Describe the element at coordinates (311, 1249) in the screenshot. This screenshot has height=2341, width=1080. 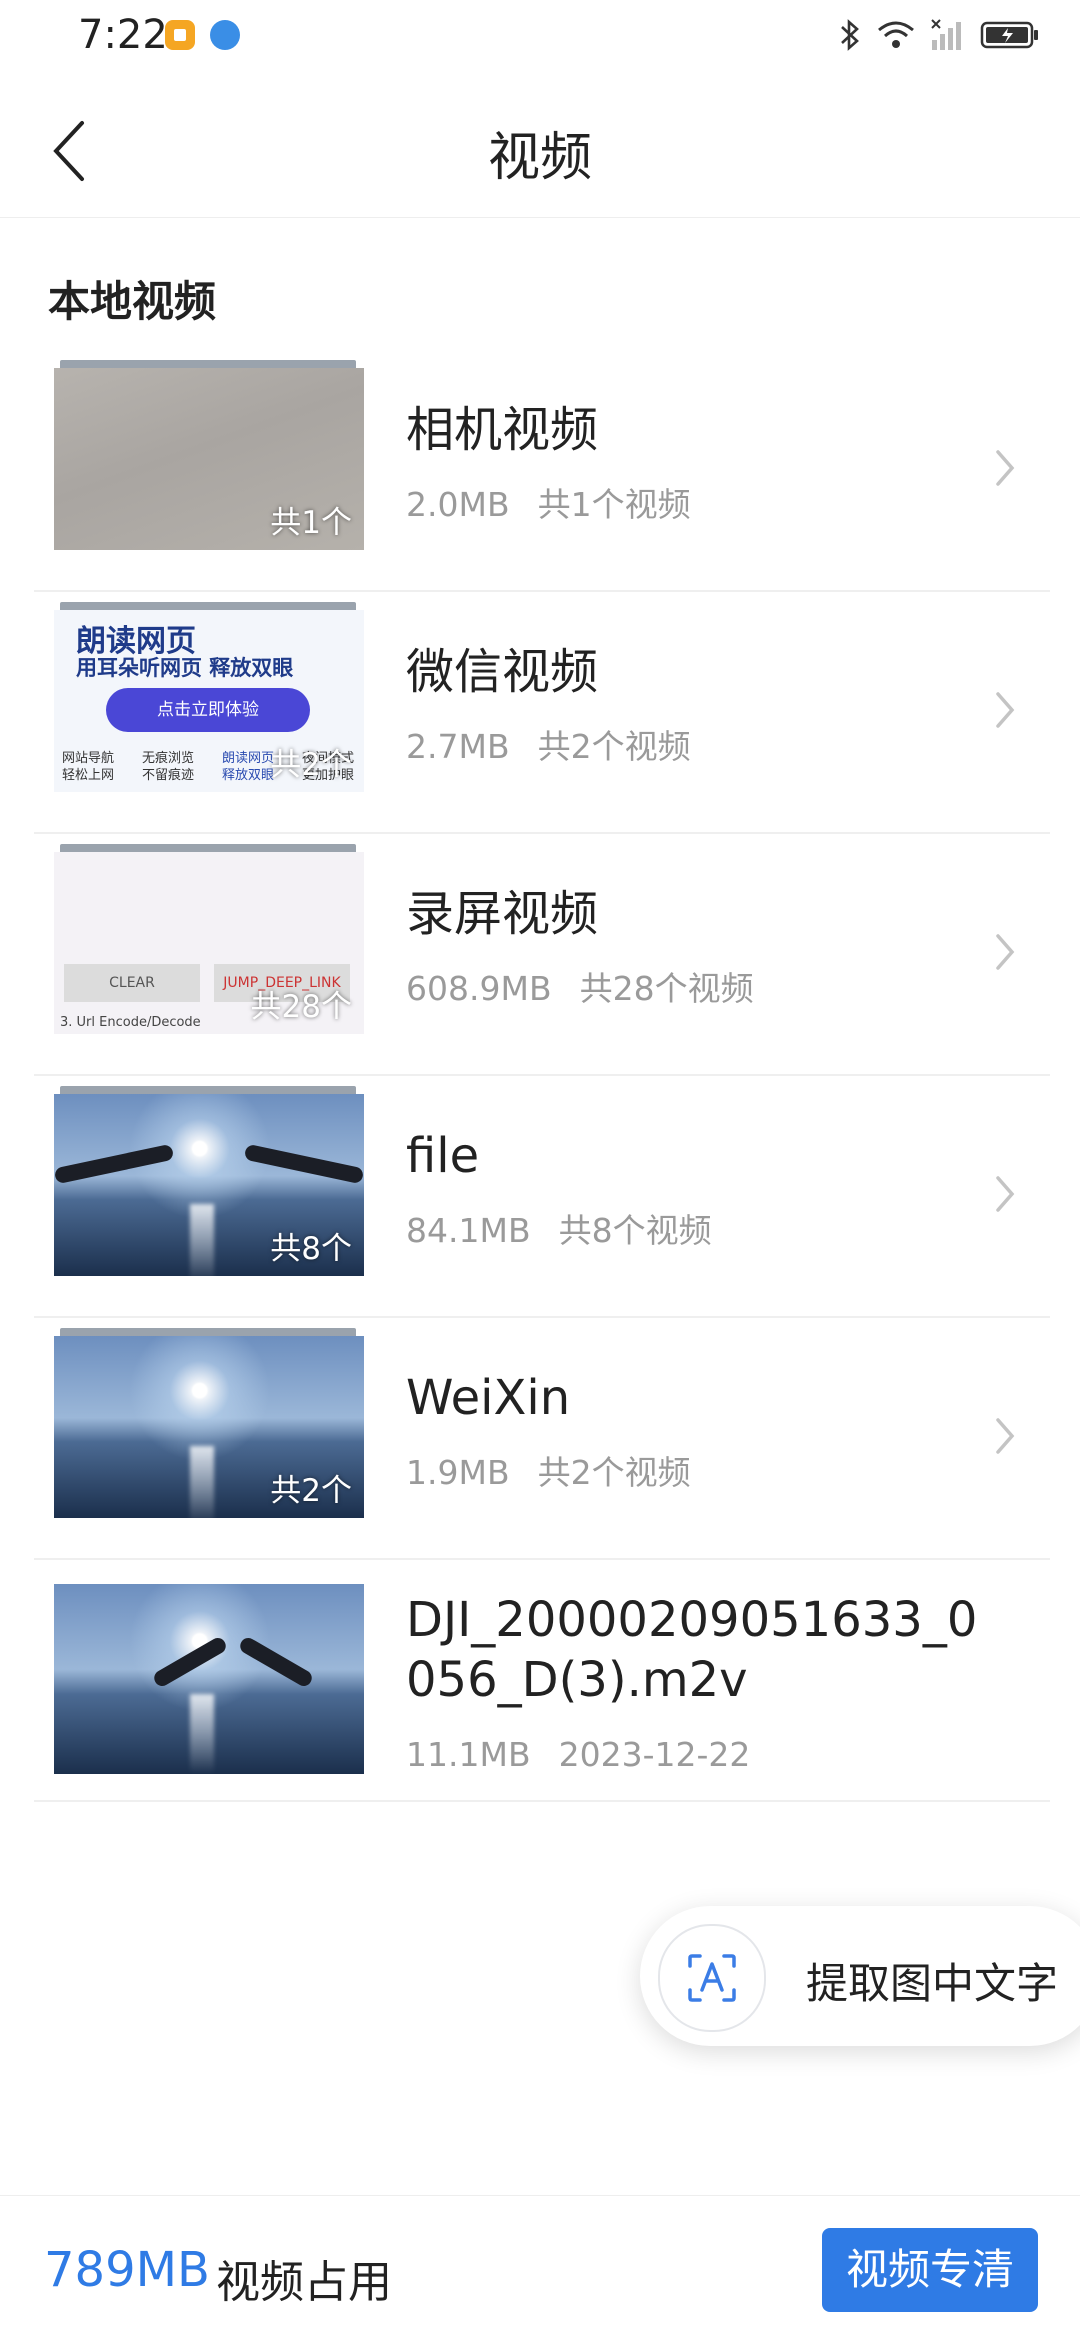
I see `thumbnail-count: 共8个` at that location.